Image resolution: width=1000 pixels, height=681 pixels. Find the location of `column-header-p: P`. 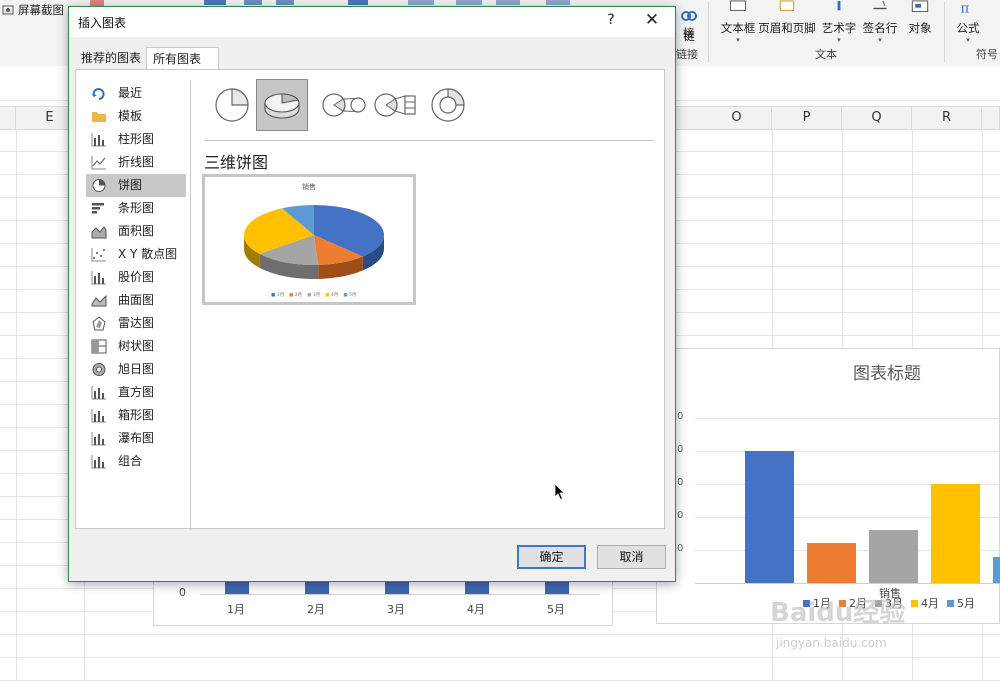

column-header-p: P is located at coordinates (807, 118).